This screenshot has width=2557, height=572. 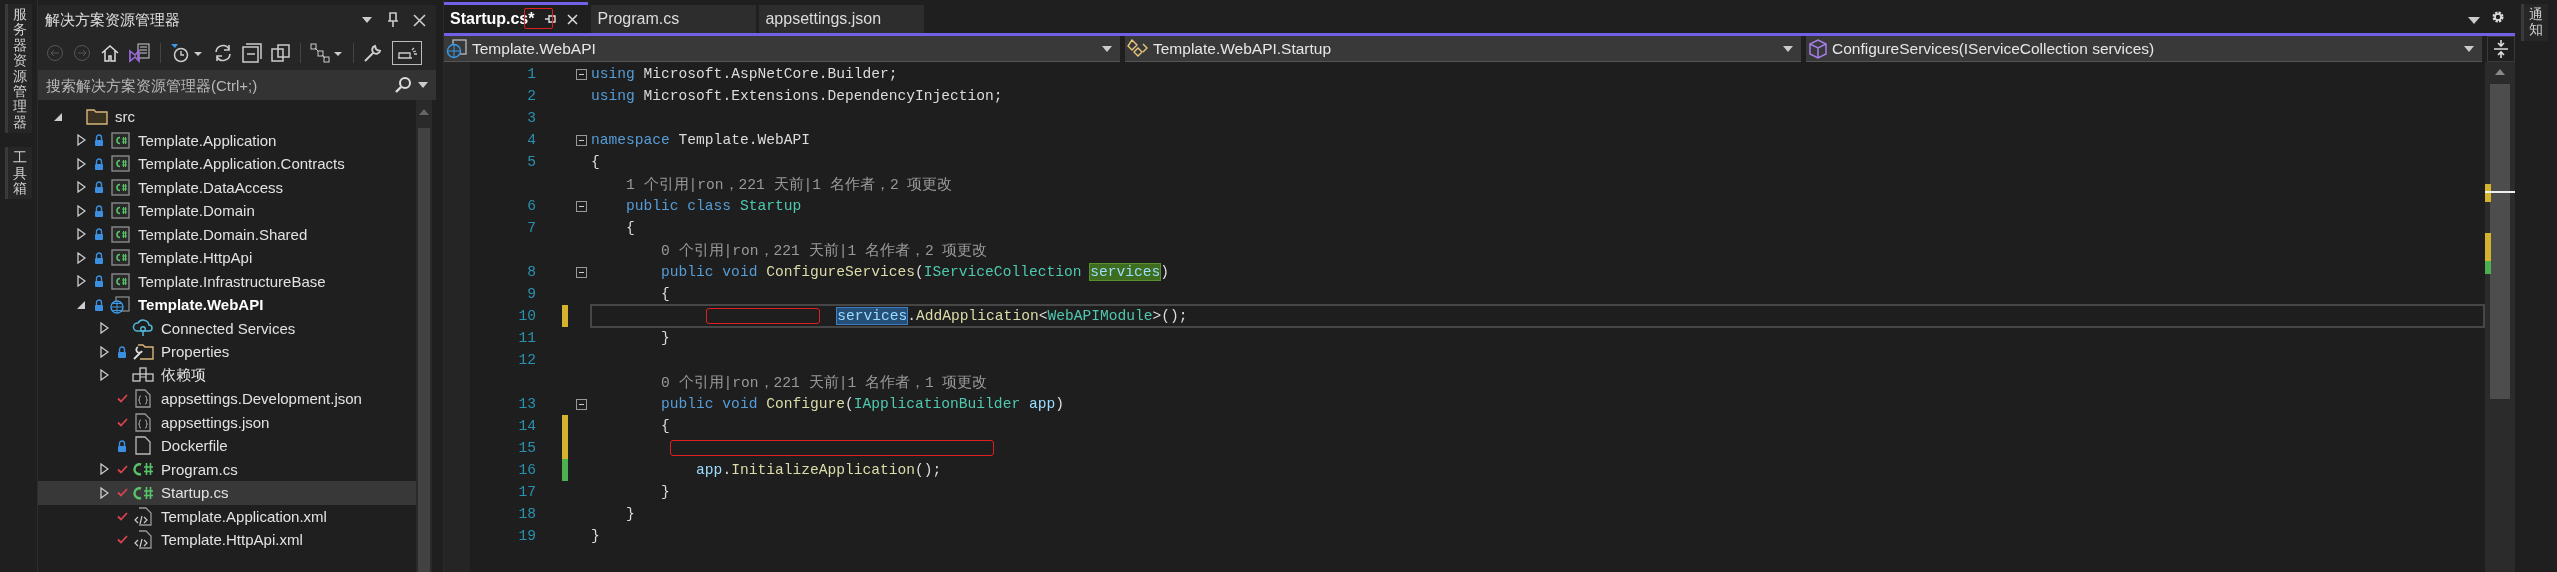 I want to click on tree-item: Connected Services, so click(x=227, y=328).